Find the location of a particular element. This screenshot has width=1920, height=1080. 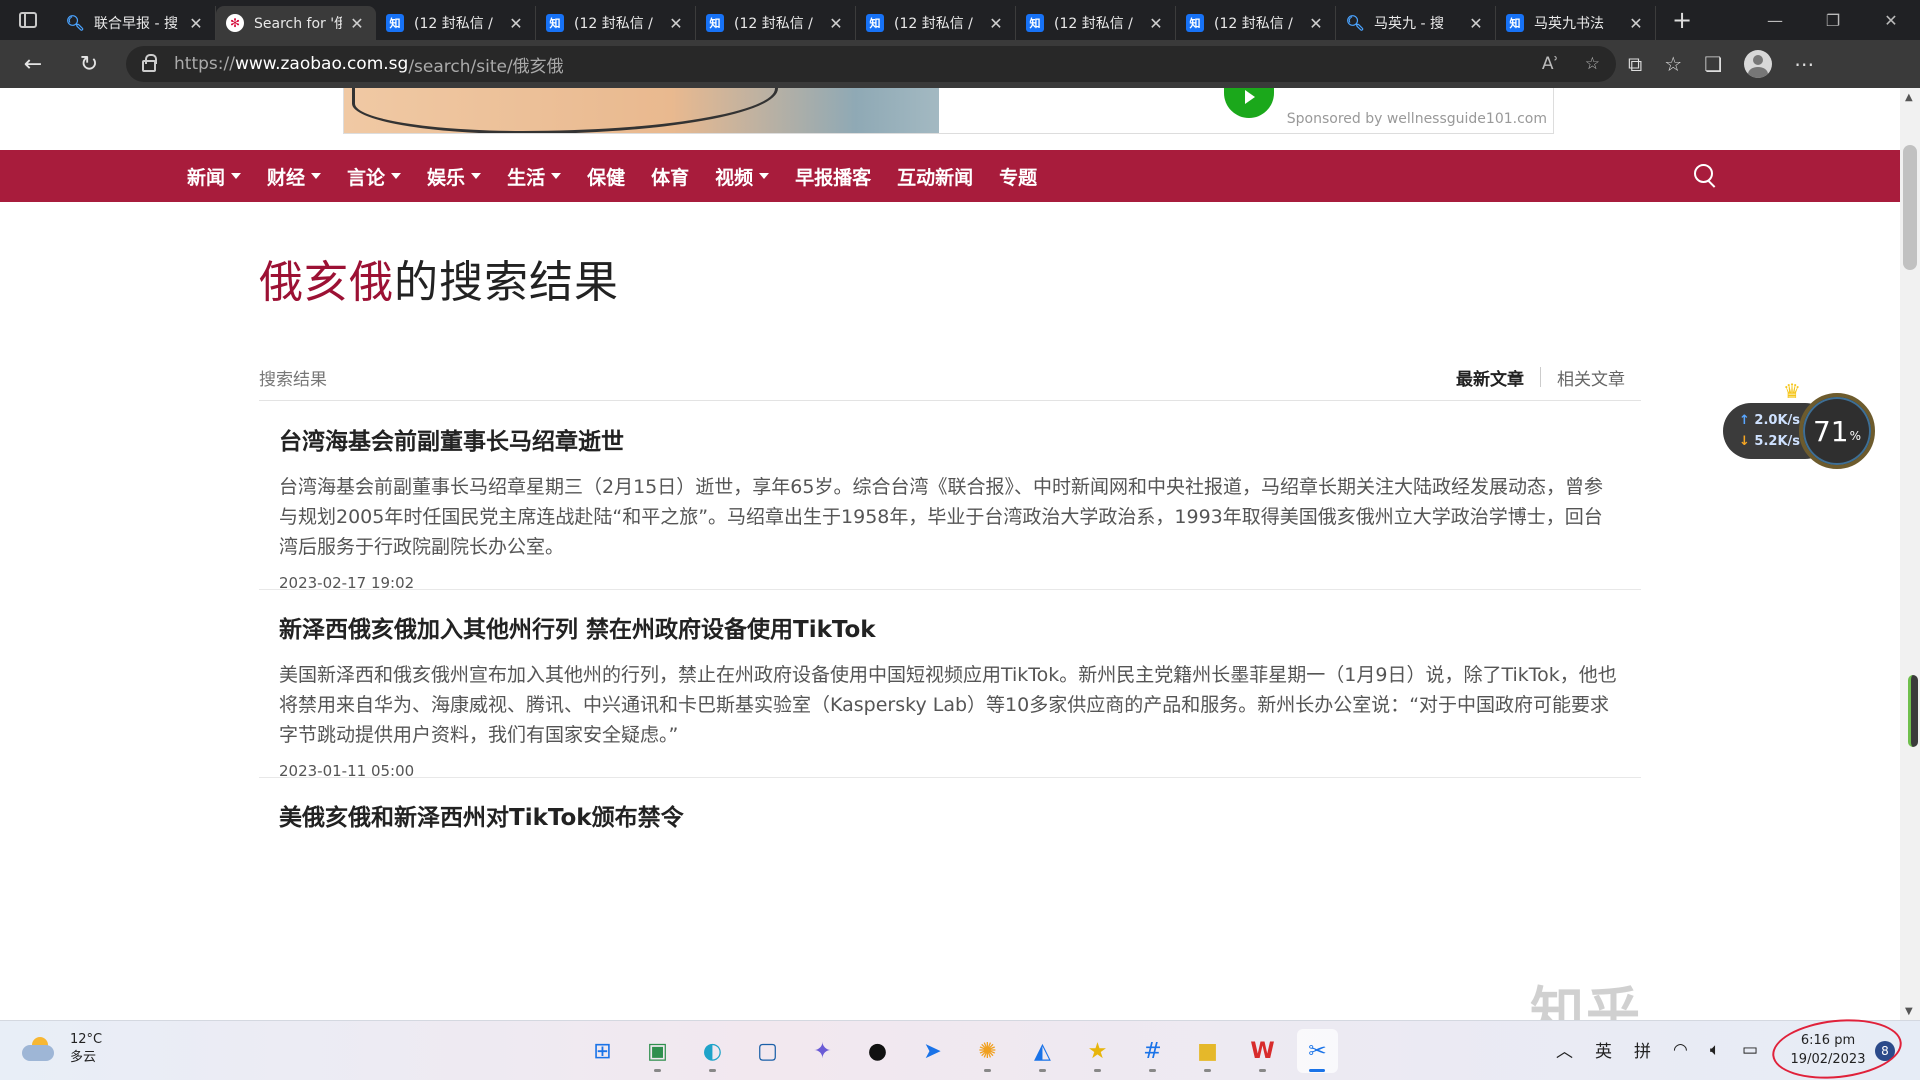

result-title: 台湾海基会前副董事长马绍章逝世 is located at coordinates (950, 442).